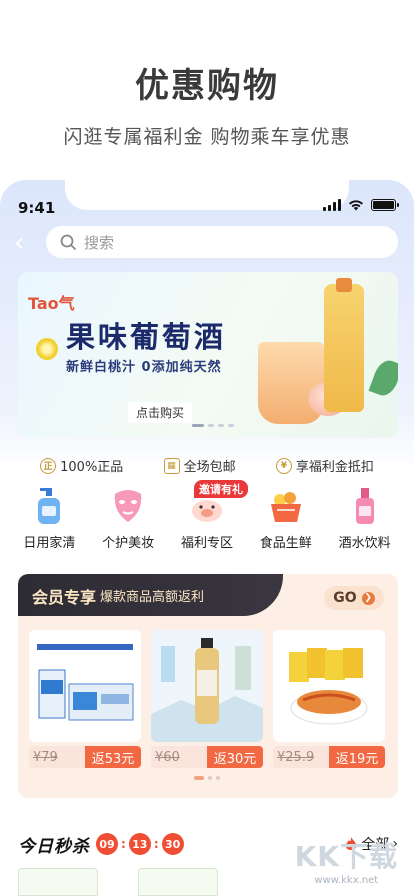 This screenshot has width=414, height=896. I want to click on product-card: ¥60 返30元, so click(207, 699).